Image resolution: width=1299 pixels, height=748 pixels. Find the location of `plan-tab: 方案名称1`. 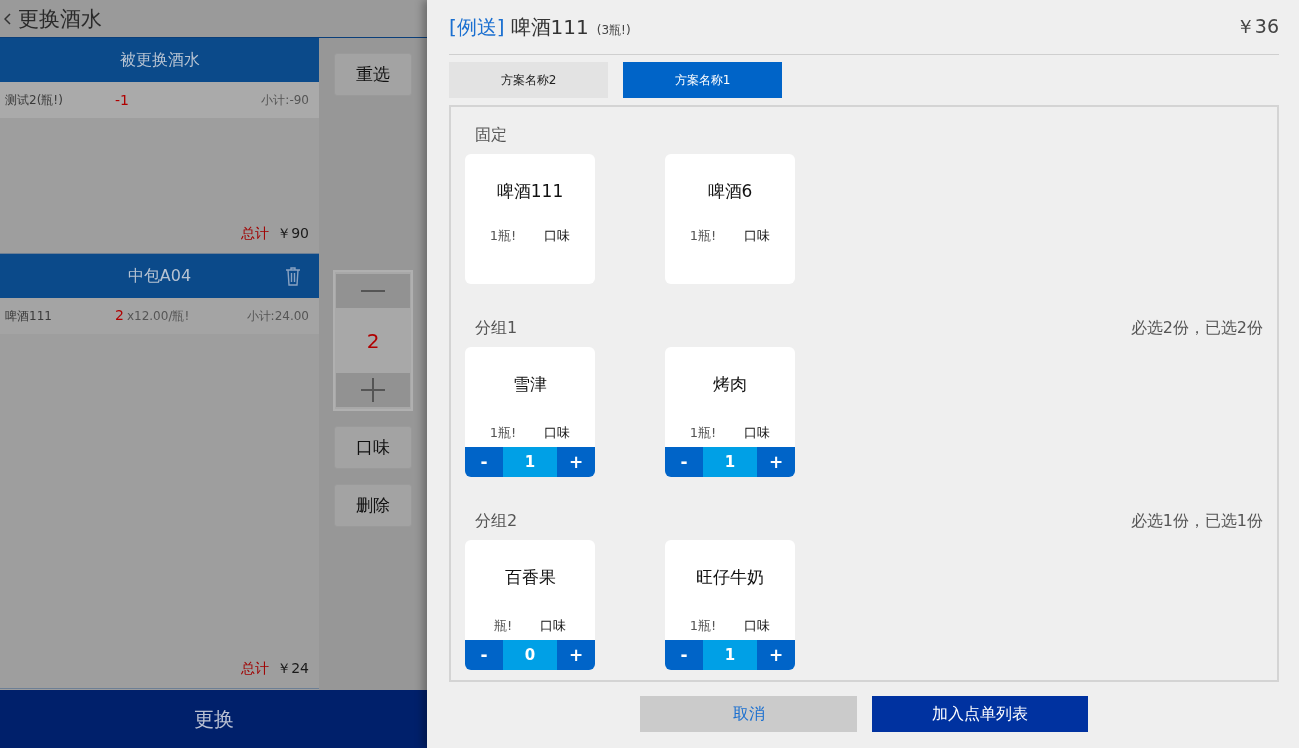

plan-tab: 方案名称1 is located at coordinates (702, 80).